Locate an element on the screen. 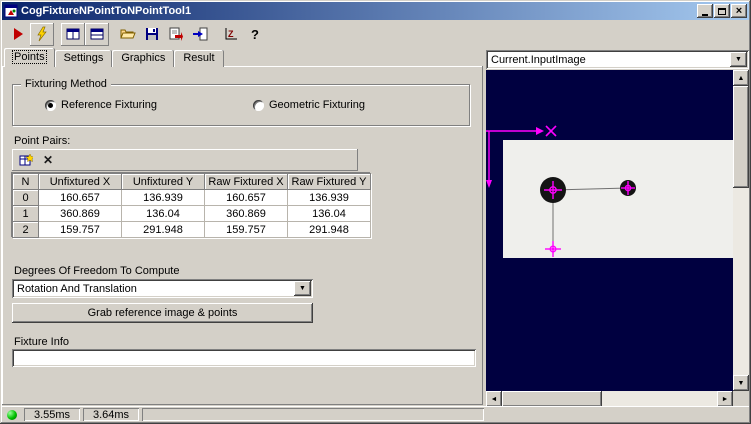  electric-edit-button is located at coordinates (42, 34).